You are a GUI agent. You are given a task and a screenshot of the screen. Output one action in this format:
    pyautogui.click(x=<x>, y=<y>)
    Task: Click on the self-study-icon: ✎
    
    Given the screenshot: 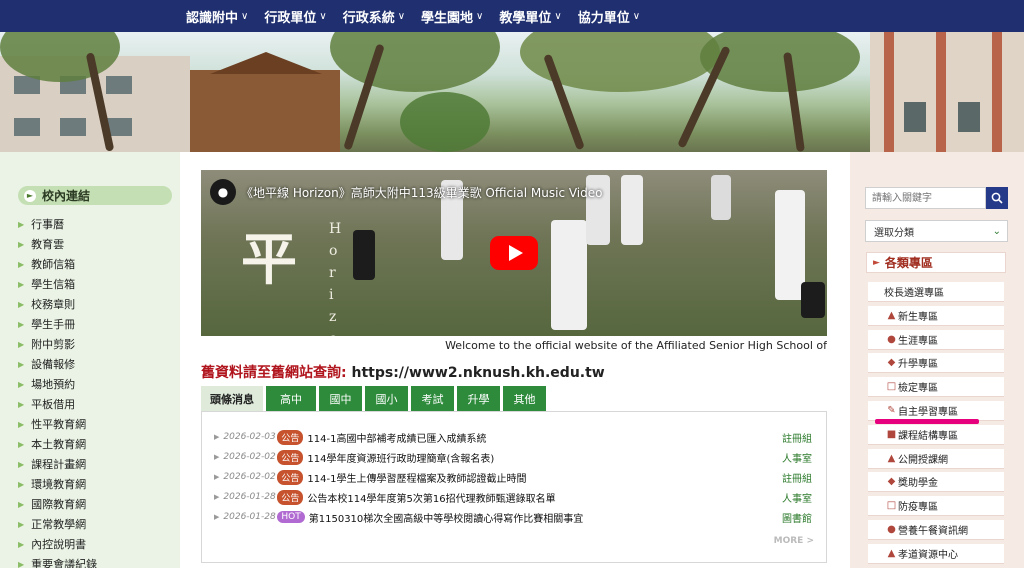 What is the action you would take?
    pyautogui.click(x=891, y=410)
    